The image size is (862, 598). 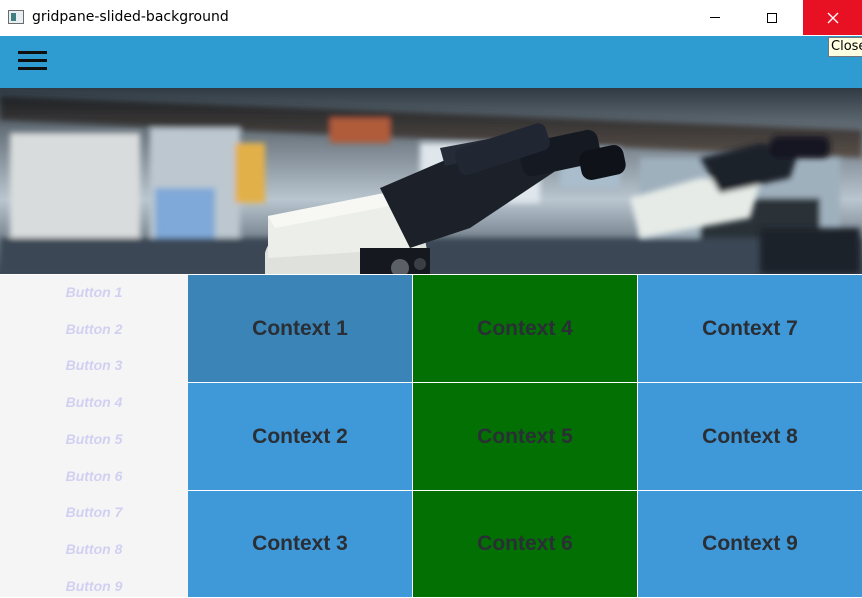 I want to click on context-cell-3: Context 3, so click(x=300, y=544).